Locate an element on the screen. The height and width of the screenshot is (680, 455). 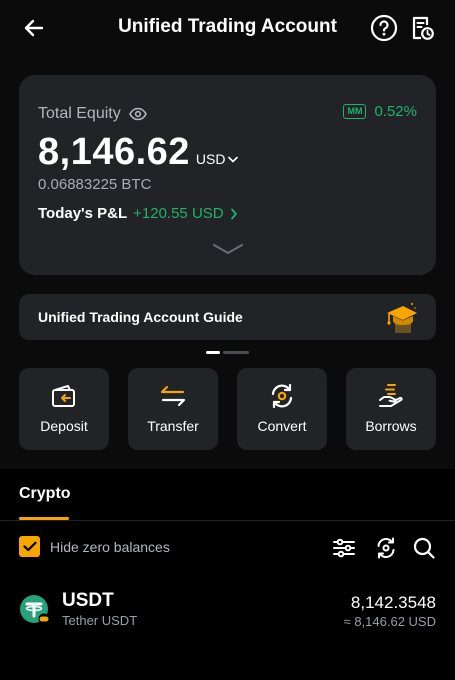
deposit-icon is located at coordinates (63, 396).